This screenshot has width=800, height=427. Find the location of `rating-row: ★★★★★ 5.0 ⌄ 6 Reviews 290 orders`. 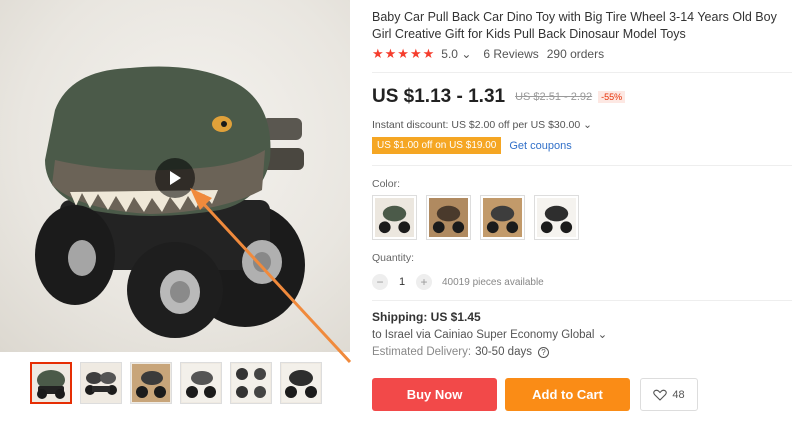

rating-row: ★★★★★ 5.0 ⌄ 6 Reviews 290 orders is located at coordinates (488, 54).